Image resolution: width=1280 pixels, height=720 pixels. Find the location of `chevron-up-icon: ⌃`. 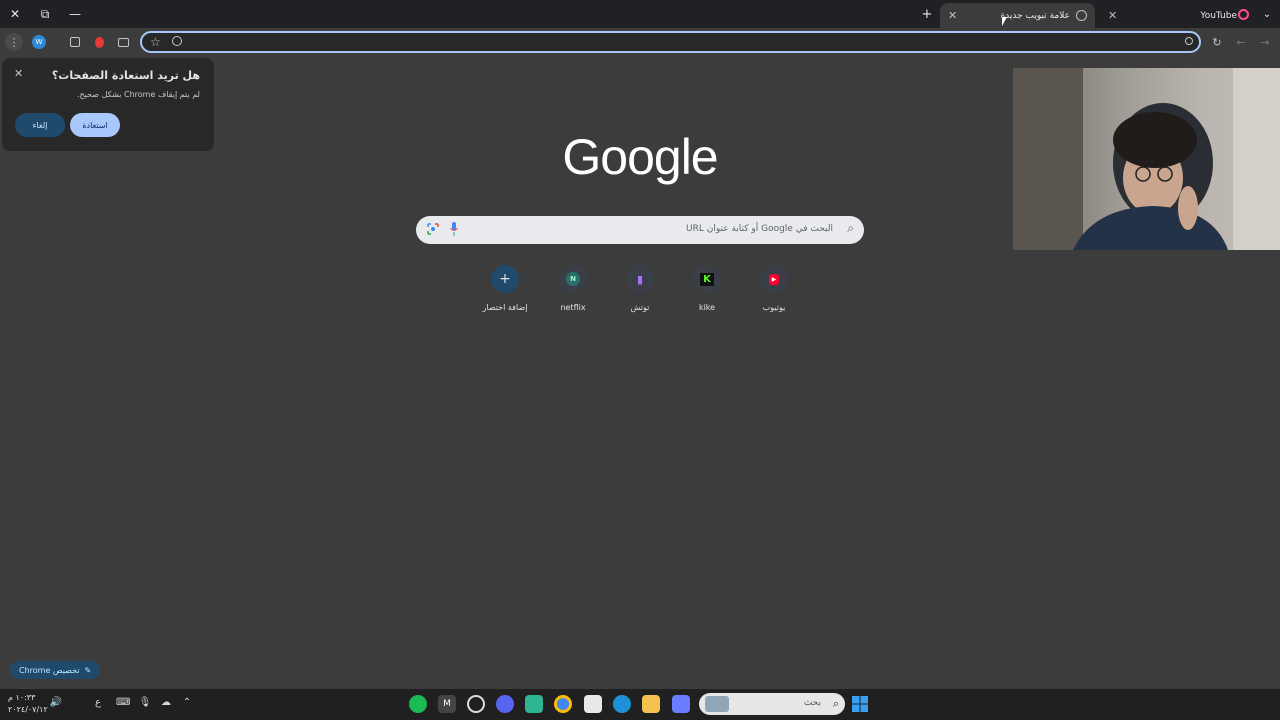

chevron-up-icon: ⌃ is located at coordinates (187, 702).